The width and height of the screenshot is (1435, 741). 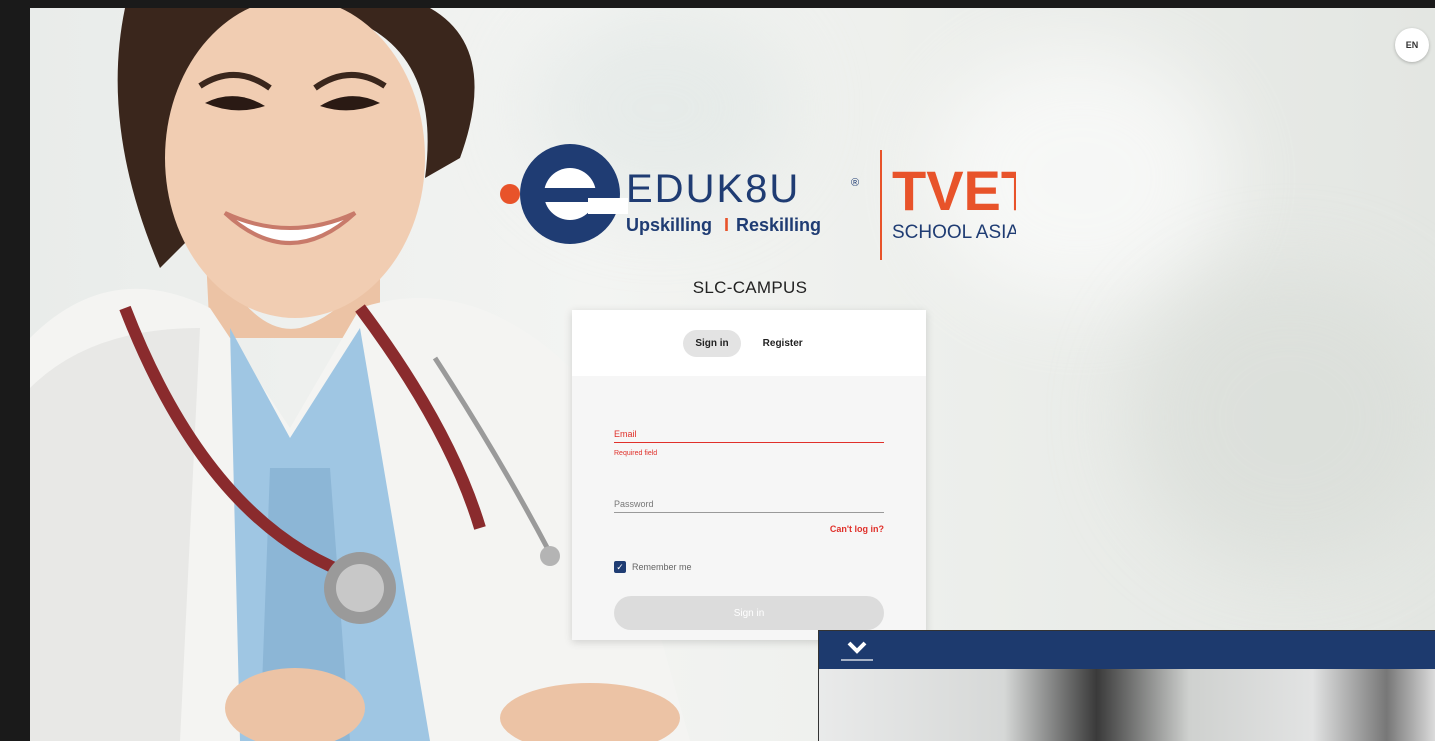 I want to click on campus-title: SLC-CAMPUS, so click(x=750, y=287).